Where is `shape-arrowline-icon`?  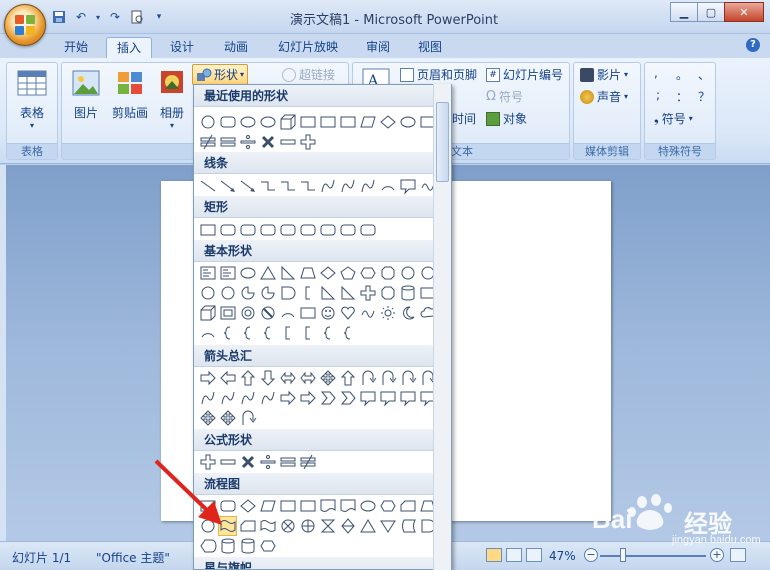
shape-arrowline-icon is located at coordinates (227, 186).